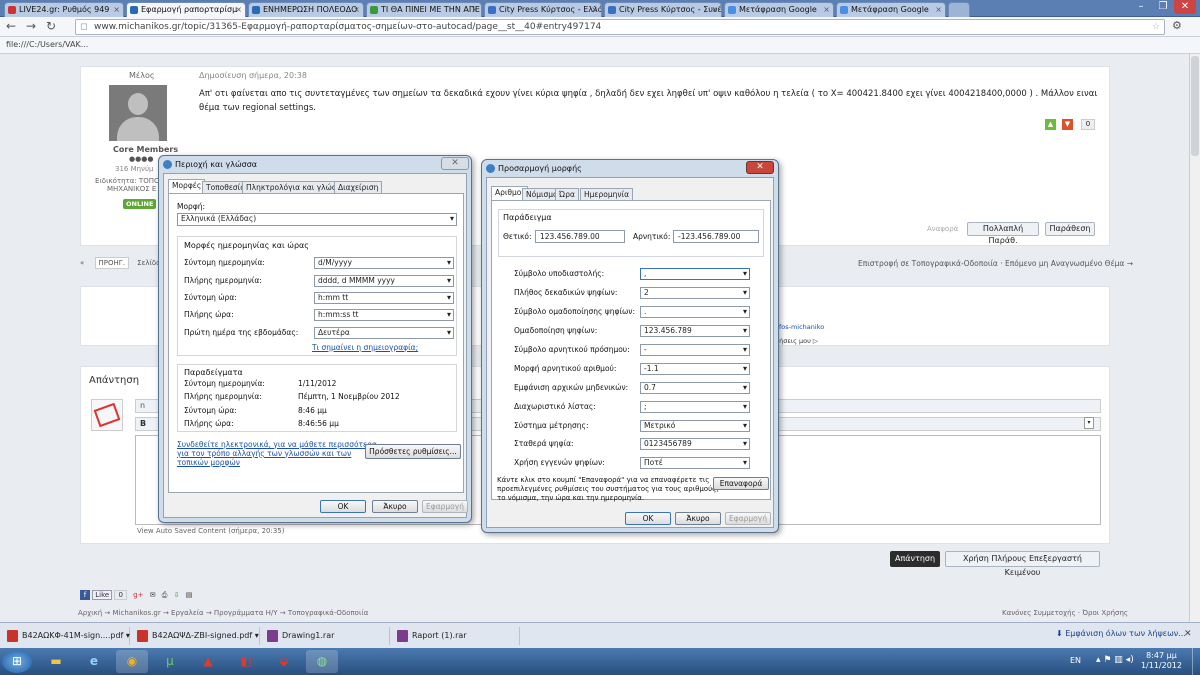  I want to click on system-clock: 8:47 μμ 1/11/2012, so click(1161, 661).